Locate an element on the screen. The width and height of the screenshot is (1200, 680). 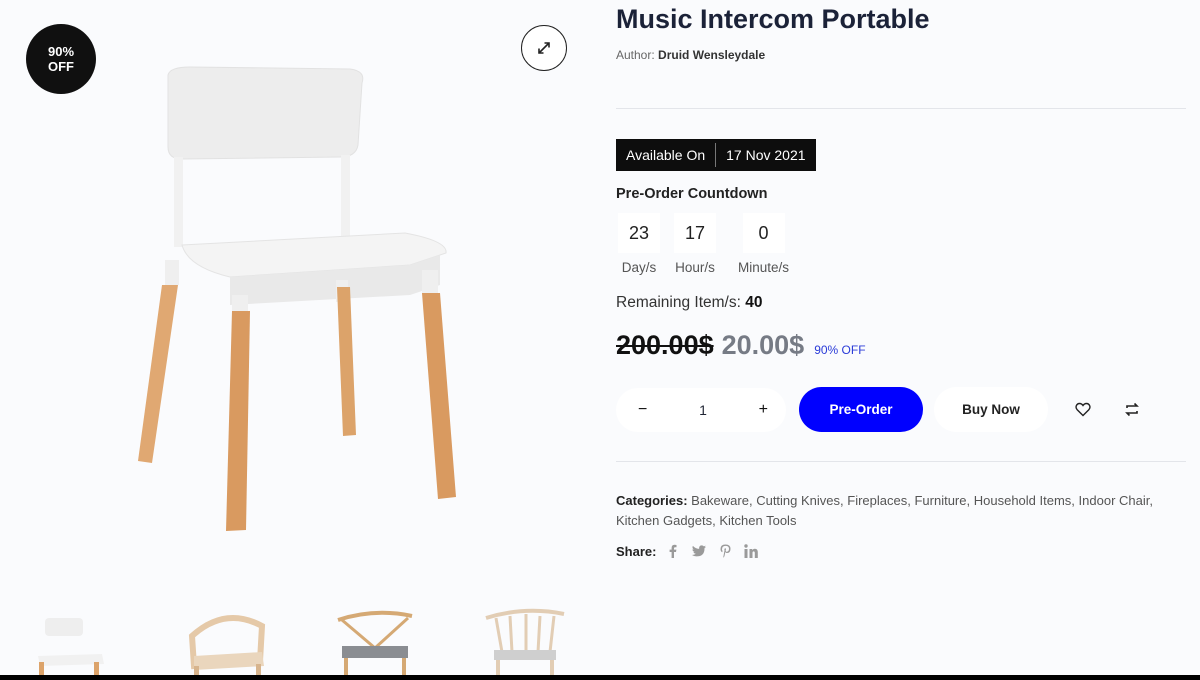
category-link: Furniture is located at coordinates (940, 500).